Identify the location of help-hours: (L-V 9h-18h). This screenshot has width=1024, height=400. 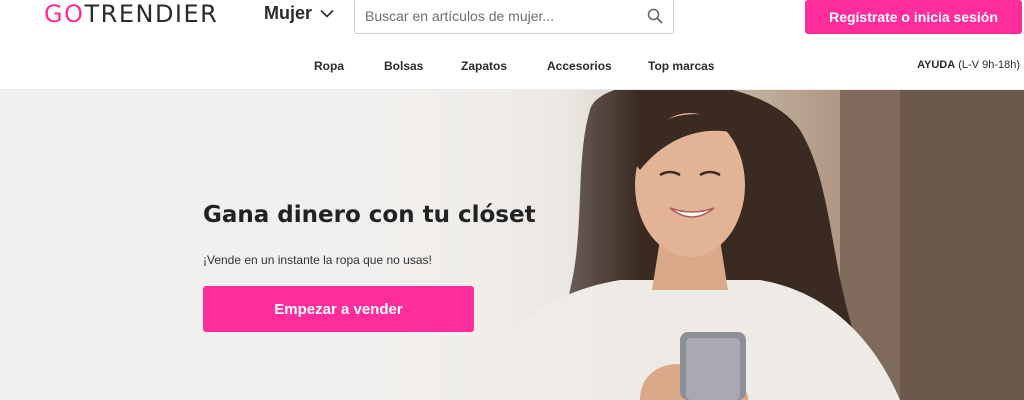
(989, 65).